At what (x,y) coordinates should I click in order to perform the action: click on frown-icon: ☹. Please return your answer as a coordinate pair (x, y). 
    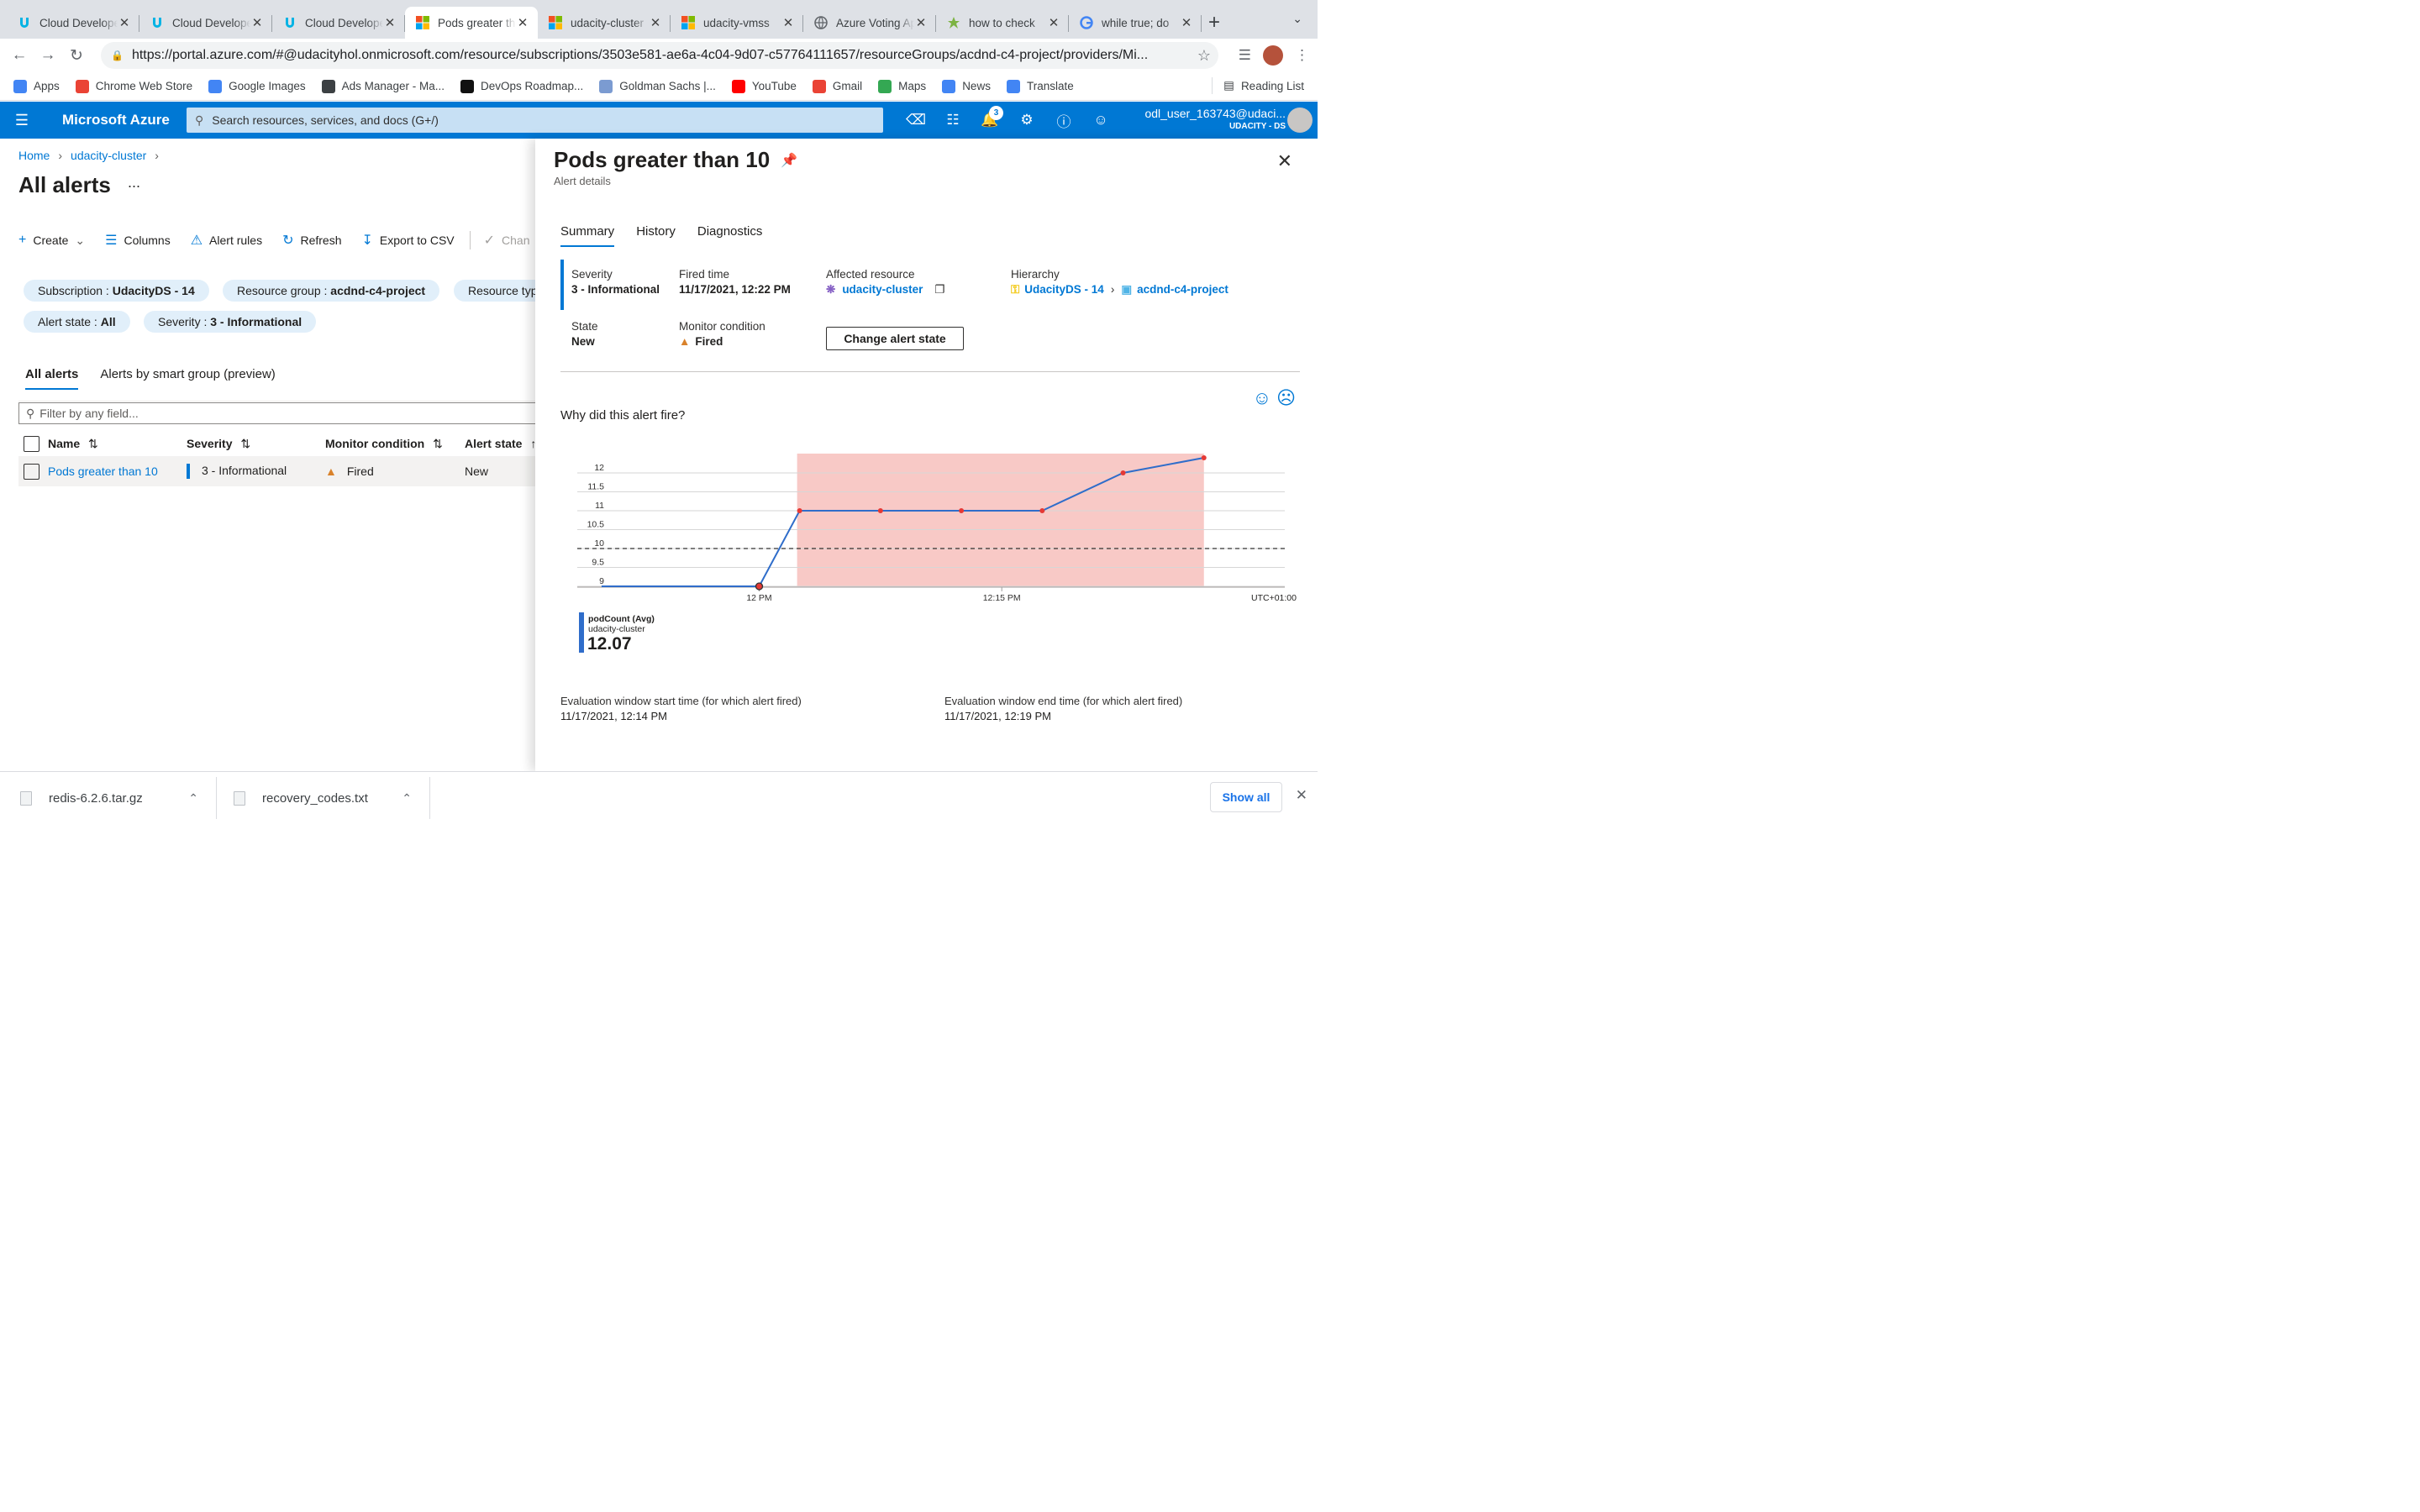
    Looking at the image, I should click on (1286, 398).